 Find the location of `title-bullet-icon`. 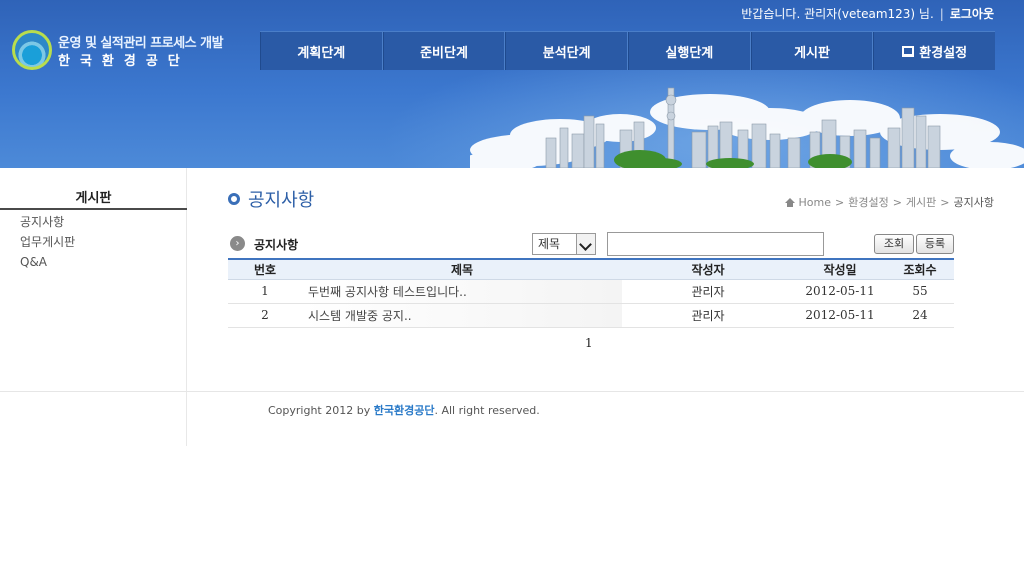

title-bullet-icon is located at coordinates (234, 199).